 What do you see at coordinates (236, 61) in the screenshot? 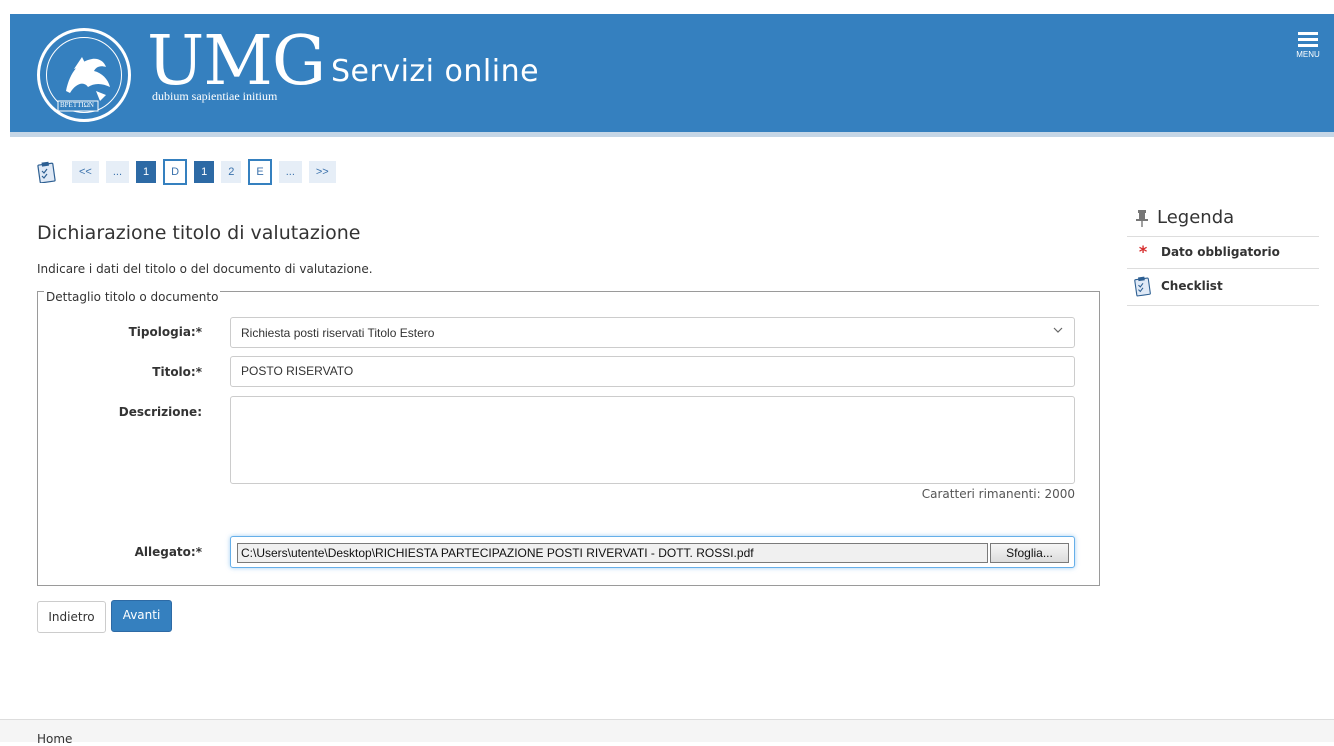
I see `brand-name: UMG` at bounding box center [236, 61].